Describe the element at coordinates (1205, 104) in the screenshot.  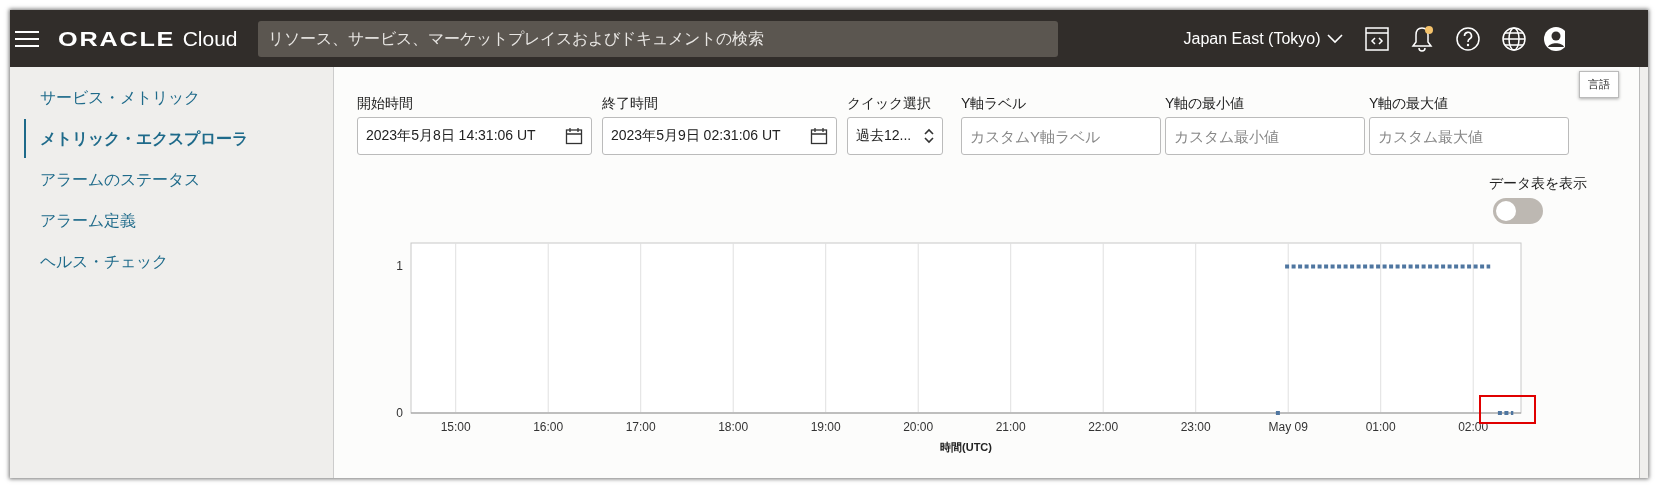
I see `field-label: Y軸の最小値` at that location.